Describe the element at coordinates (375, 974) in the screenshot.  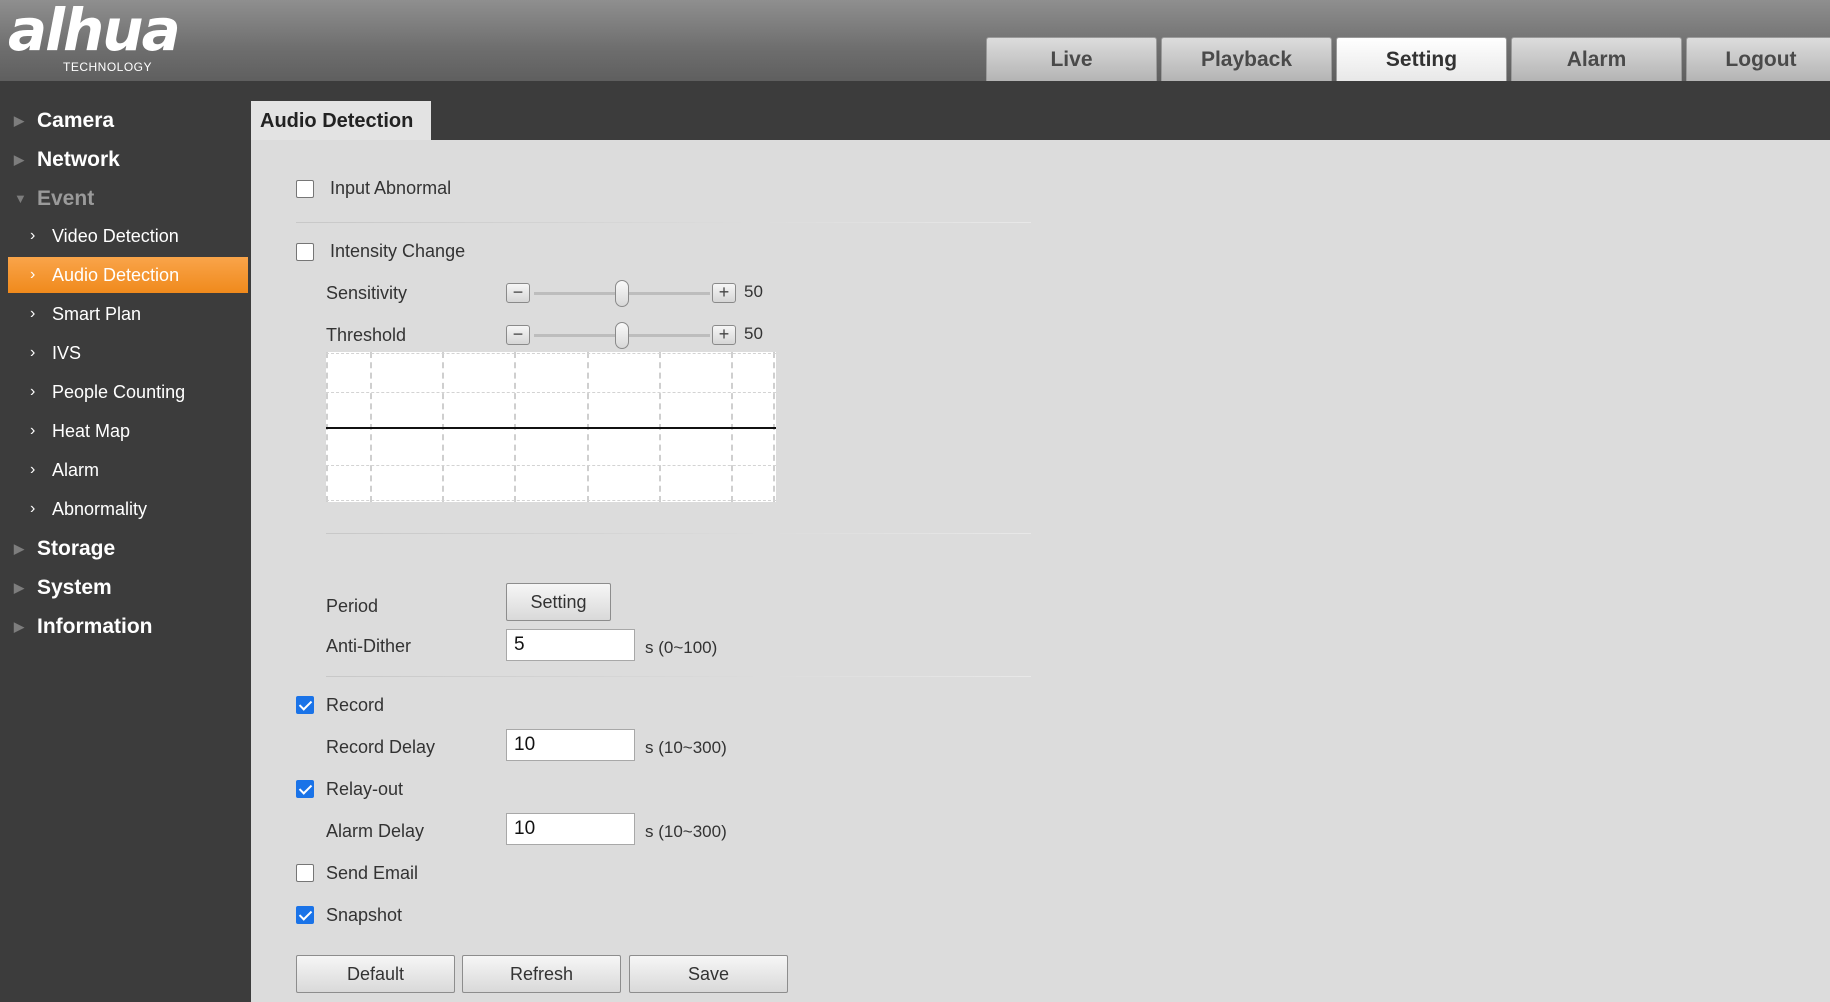
I see `default-button: Default` at that location.